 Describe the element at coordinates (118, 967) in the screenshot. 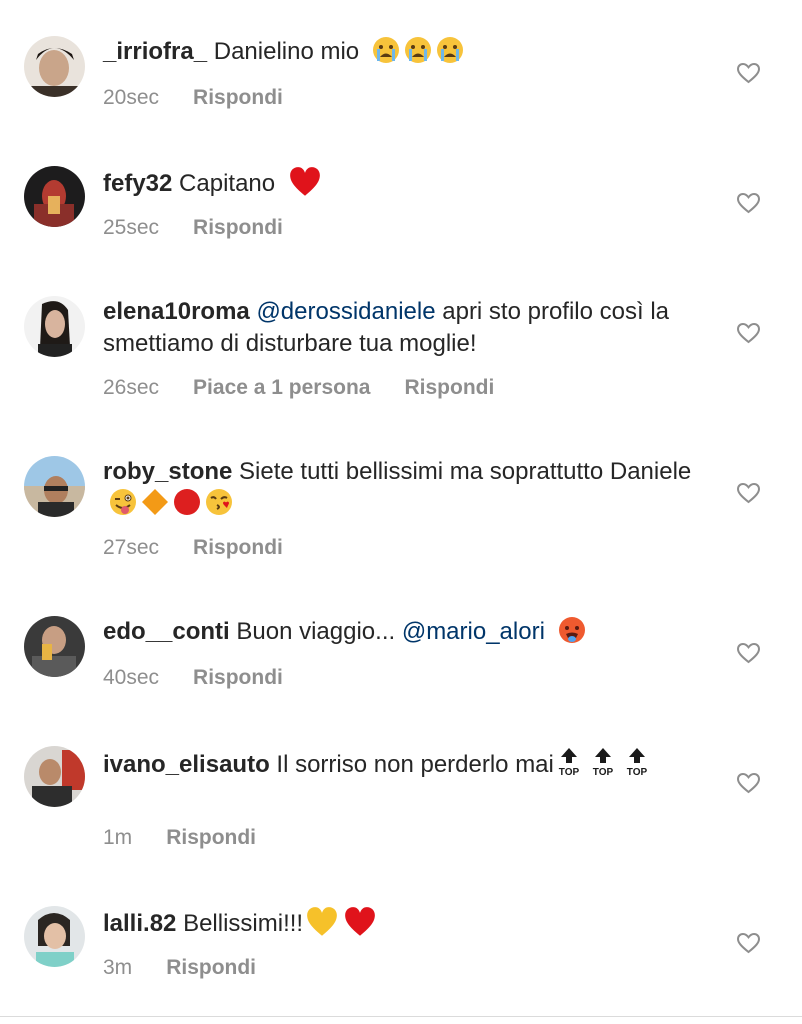

I see `comment-time: 3m` at that location.